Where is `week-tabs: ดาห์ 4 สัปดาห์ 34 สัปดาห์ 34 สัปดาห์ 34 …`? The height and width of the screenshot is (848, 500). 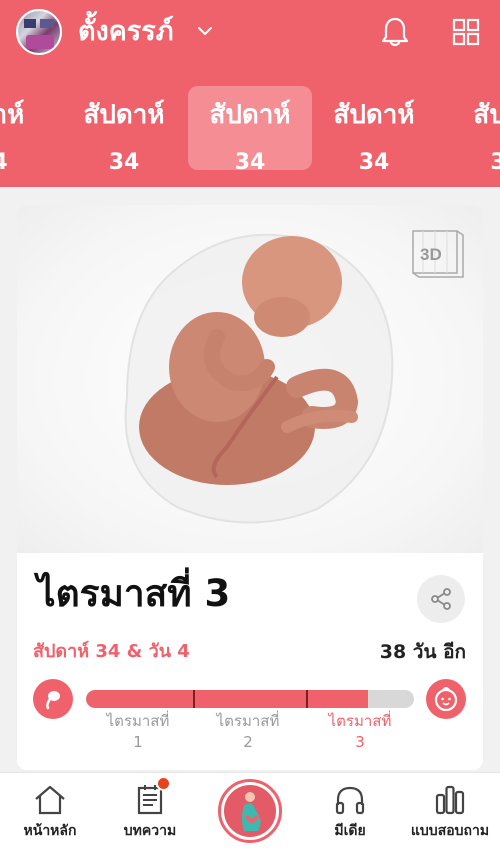 week-tabs: ดาห์ 4 สัปดาห์ 34 สัปดาห์ 34 สัปดาห์ 34 … is located at coordinates (250, 128).